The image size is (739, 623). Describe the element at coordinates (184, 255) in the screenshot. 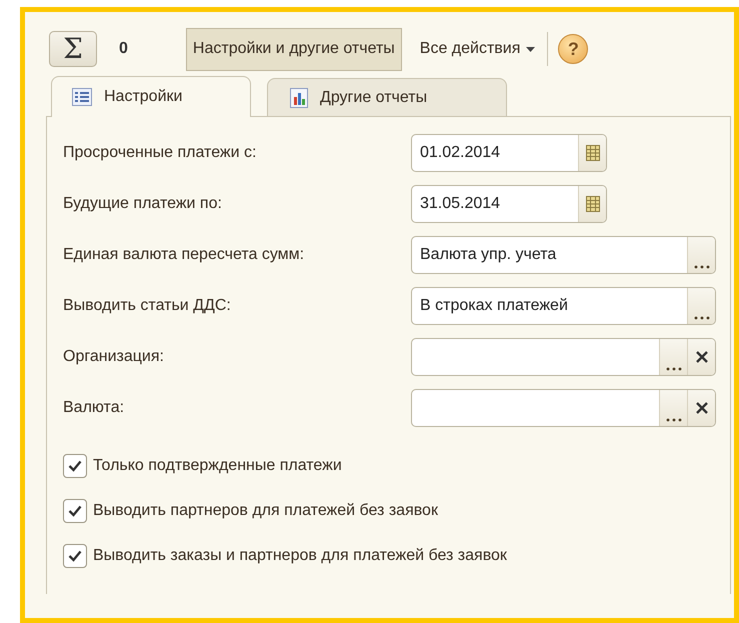

I see `field-label: Единая валюта пересчета сумм:` at that location.